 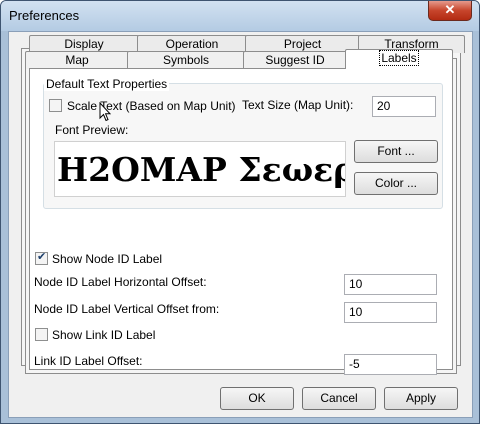 I want to click on tab-project-label: Project, so click(x=302, y=44).